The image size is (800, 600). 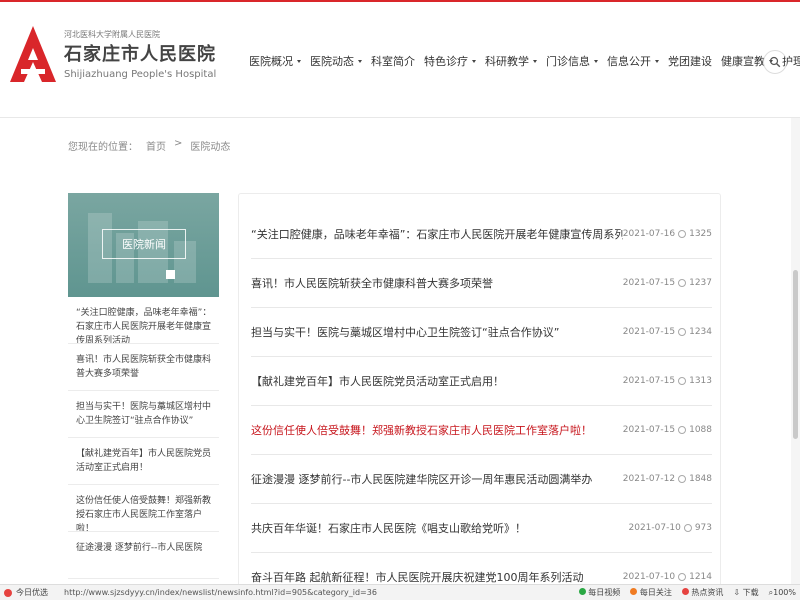 What do you see at coordinates (32, 592) in the screenshot?
I see `status-left-label: 今日优选` at bounding box center [32, 592].